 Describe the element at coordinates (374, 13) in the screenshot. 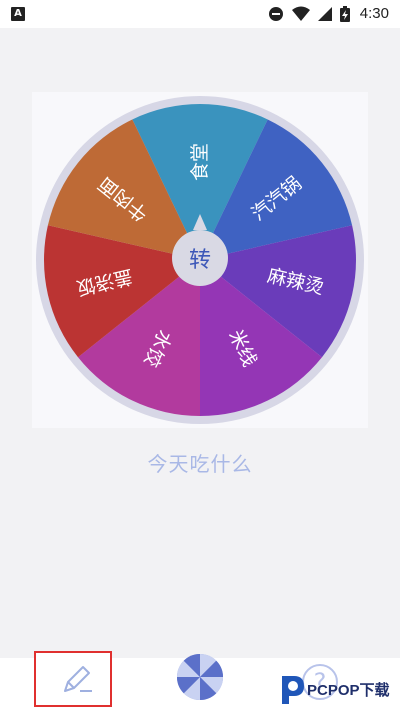

I see `status-time: 4:30` at that location.